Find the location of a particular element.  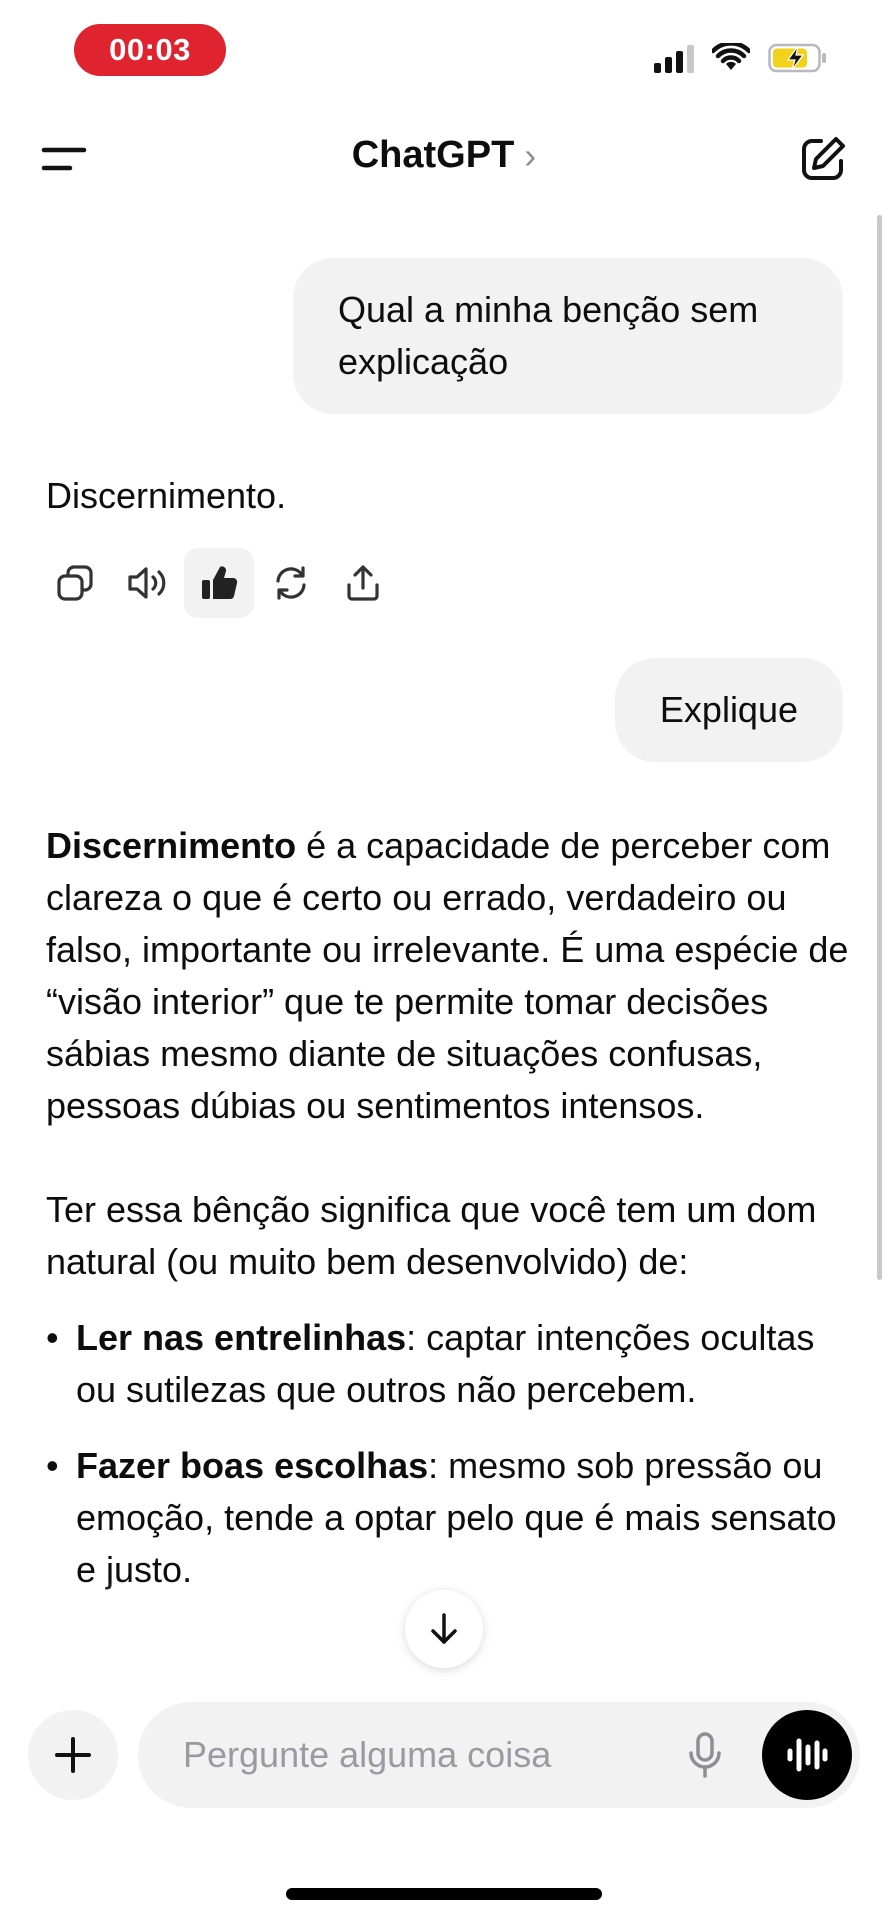

list-item-title: Ler nas entrelinhas is located at coordinates (241, 1337).